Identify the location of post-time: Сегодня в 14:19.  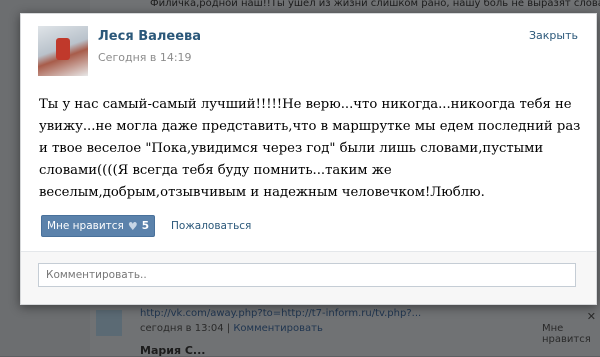
(145, 57).